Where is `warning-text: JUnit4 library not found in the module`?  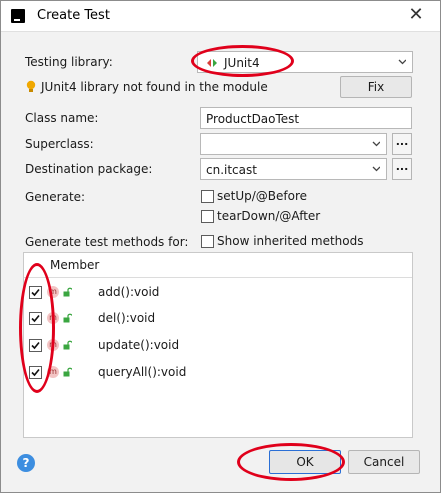
warning-text: JUnit4 library not found in the module is located at coordinates (154, 87).